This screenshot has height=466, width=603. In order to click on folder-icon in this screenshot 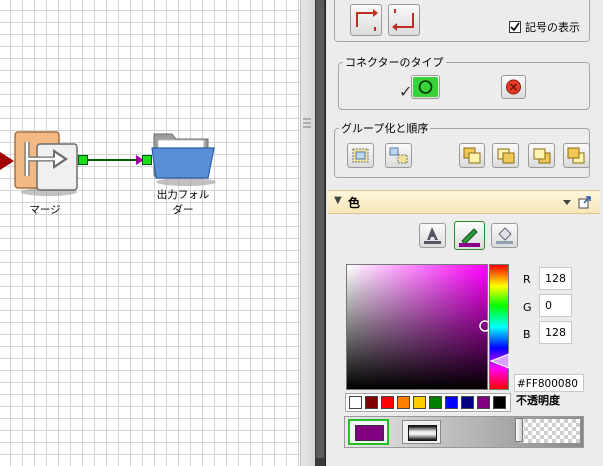, I will do `click(183, 159)`.